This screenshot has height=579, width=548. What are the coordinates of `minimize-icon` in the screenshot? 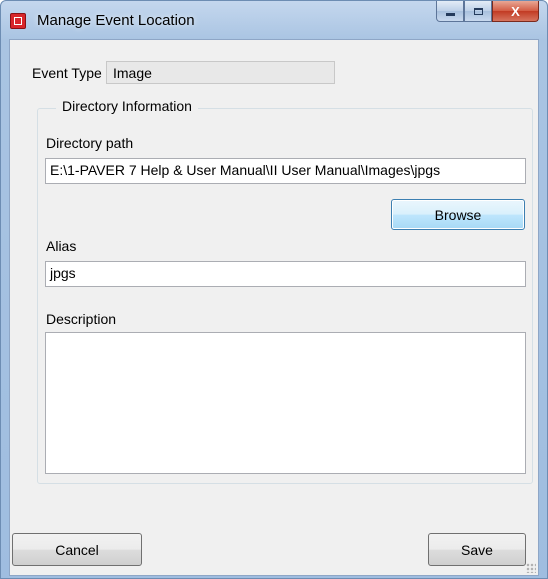 It's located at (450, 14).